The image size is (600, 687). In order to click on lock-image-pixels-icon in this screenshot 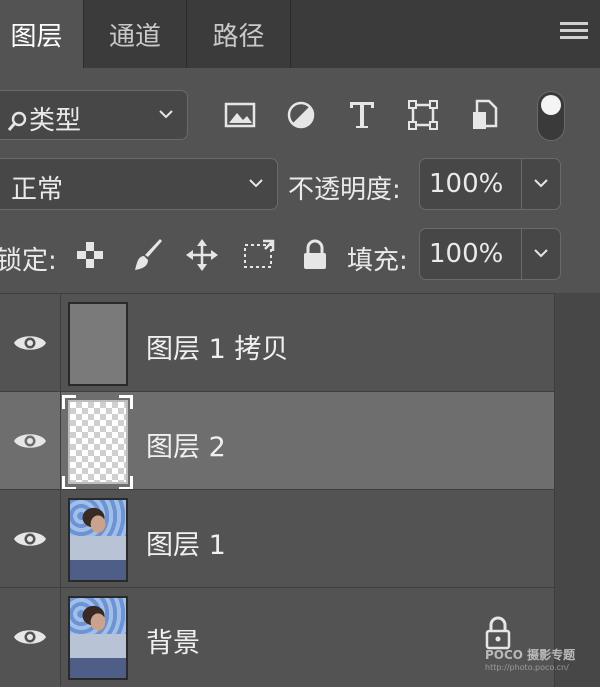, I will do `click(148, 255)`.